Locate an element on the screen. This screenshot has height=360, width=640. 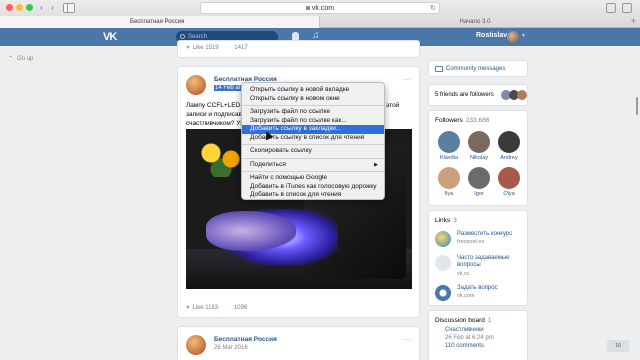
follower: Andrey is located at coordinates (509, 146).